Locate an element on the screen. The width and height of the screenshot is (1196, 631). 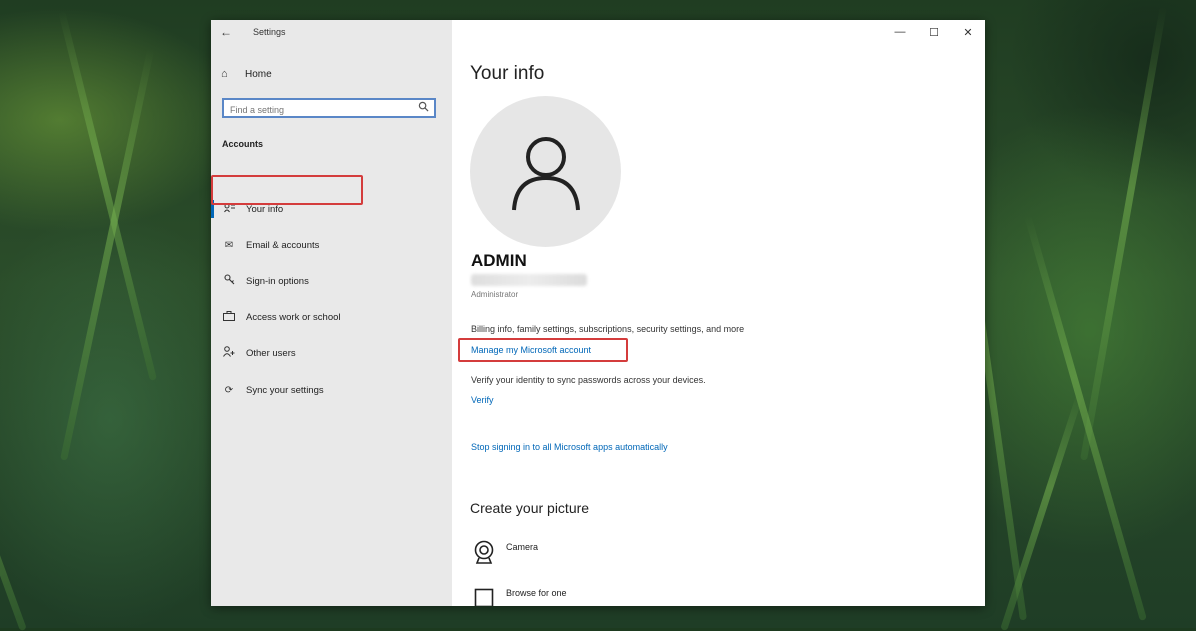
create-picture-title: Create your picture is located at coordinates (530, 508).